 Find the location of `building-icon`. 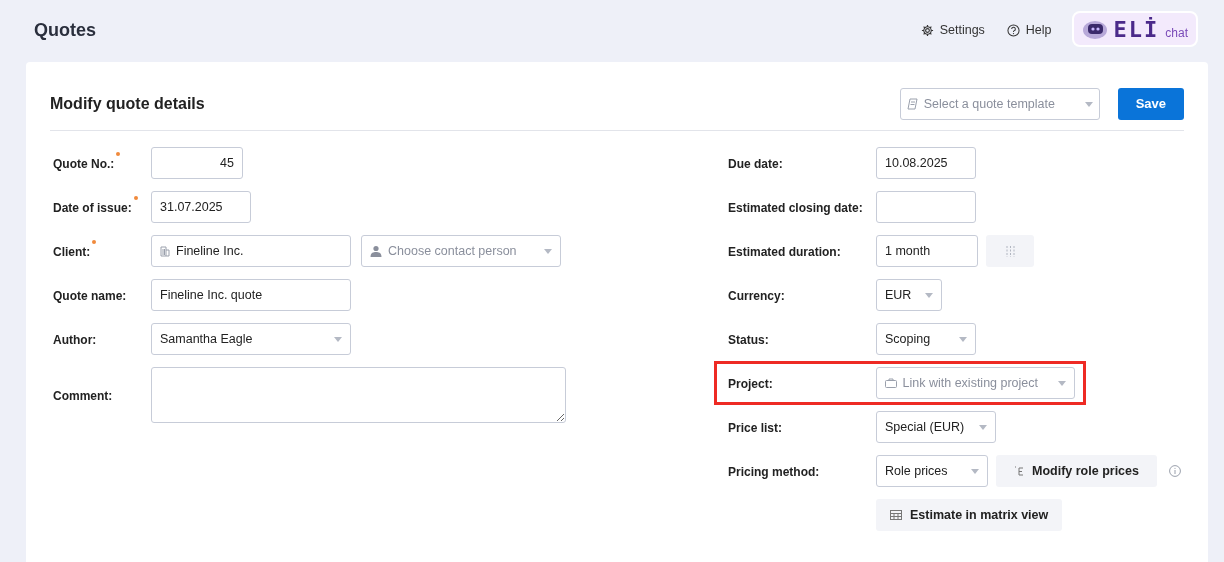

building-icon is located at coordinates (165, 251).